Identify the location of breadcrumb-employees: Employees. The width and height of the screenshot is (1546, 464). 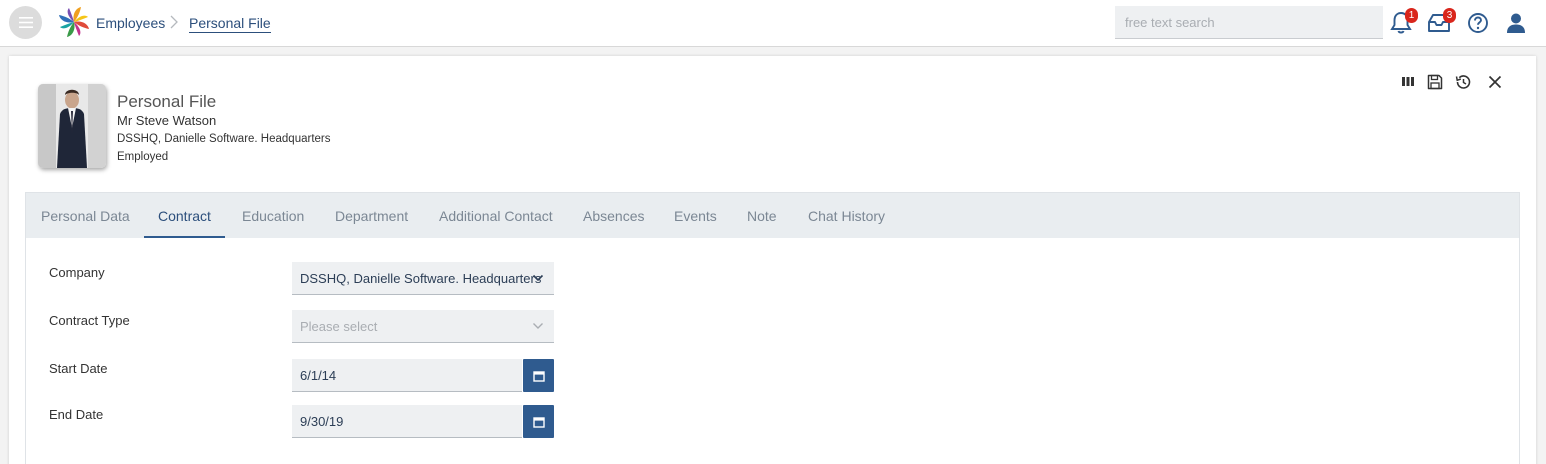
(130, 23).